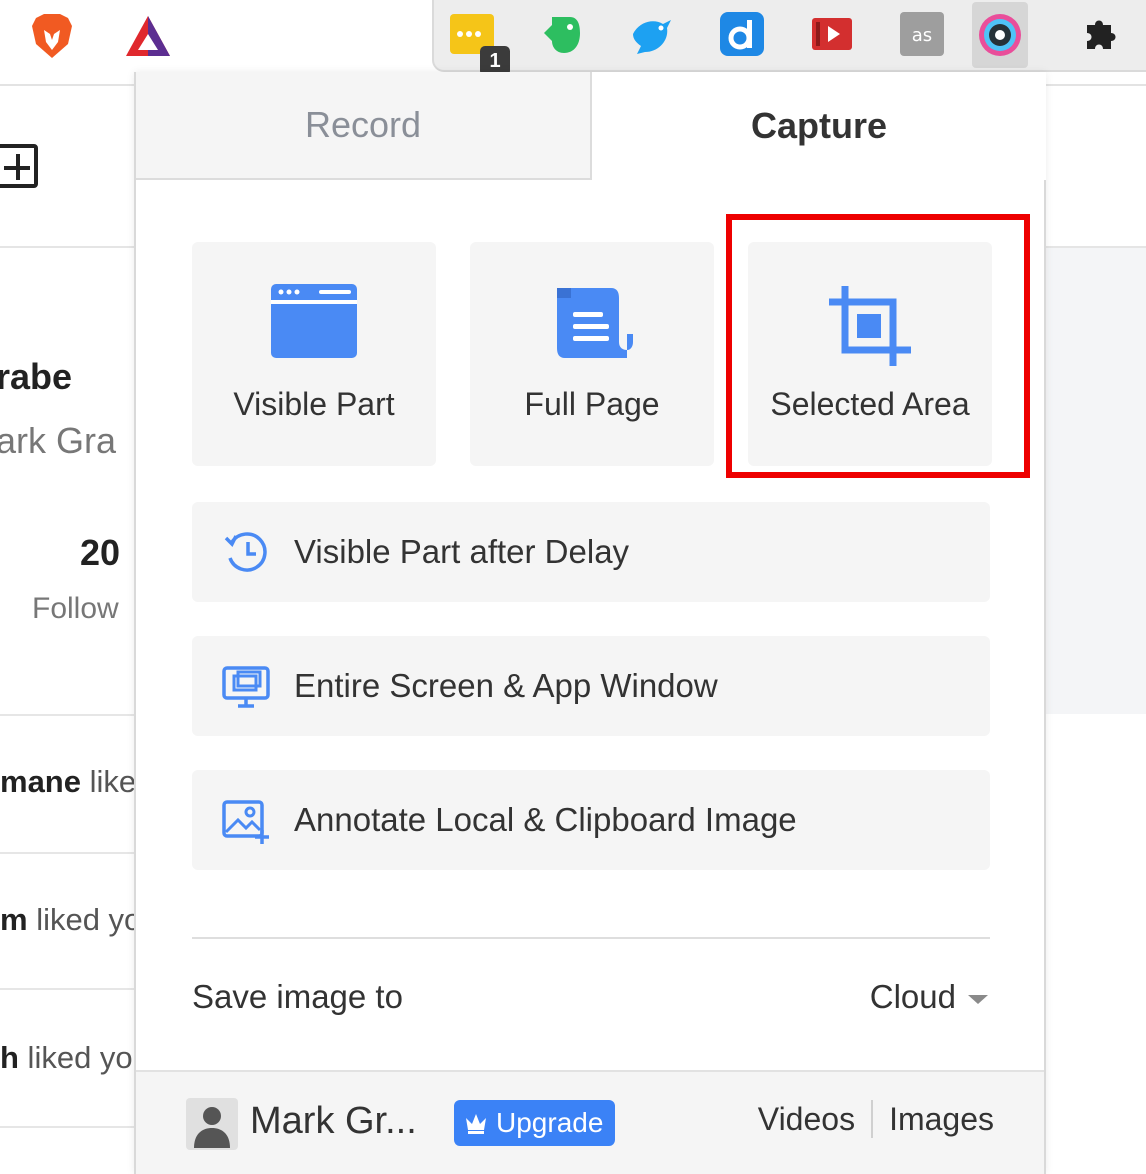 The image size is (1146, 1174). What do you see at coordinates (819, 126) in the screenshot?
I see `tab-capture: Capture` at bounding box center [819, 126].